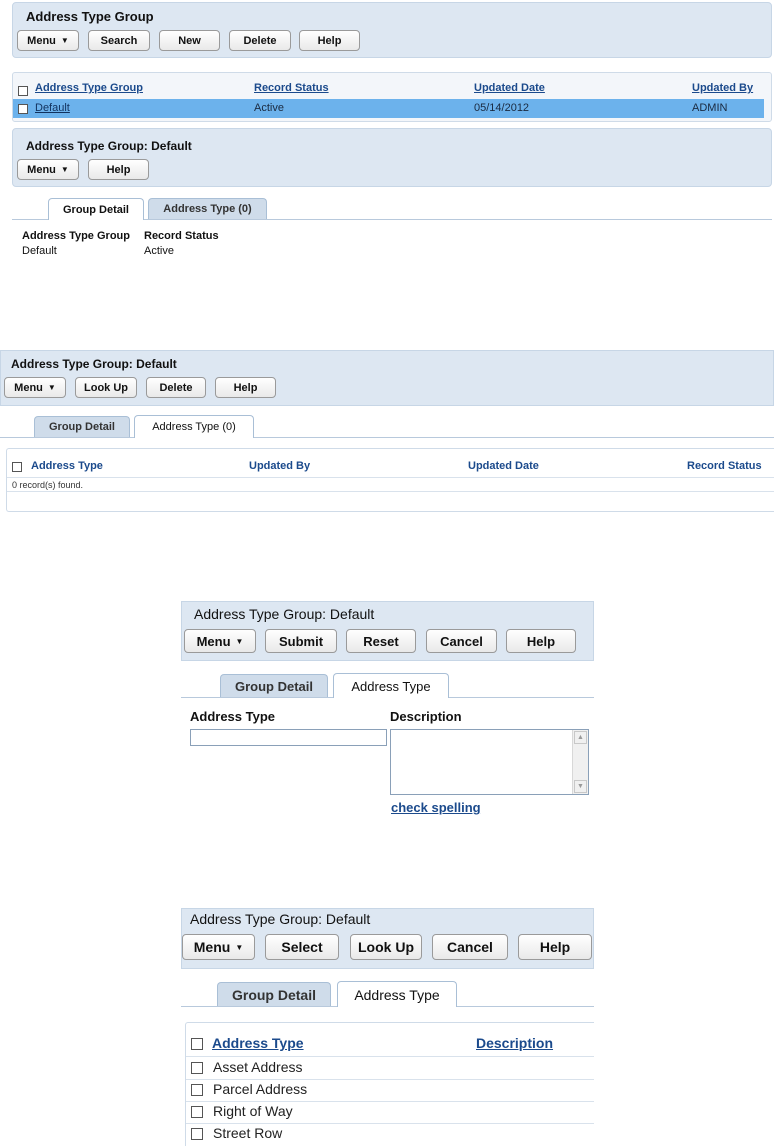 The height and width of the screenshot is (1146, 774). Describe the element at coordinates (247, 1133) in the screenshot. I see `list-item: Street Row` at that location.